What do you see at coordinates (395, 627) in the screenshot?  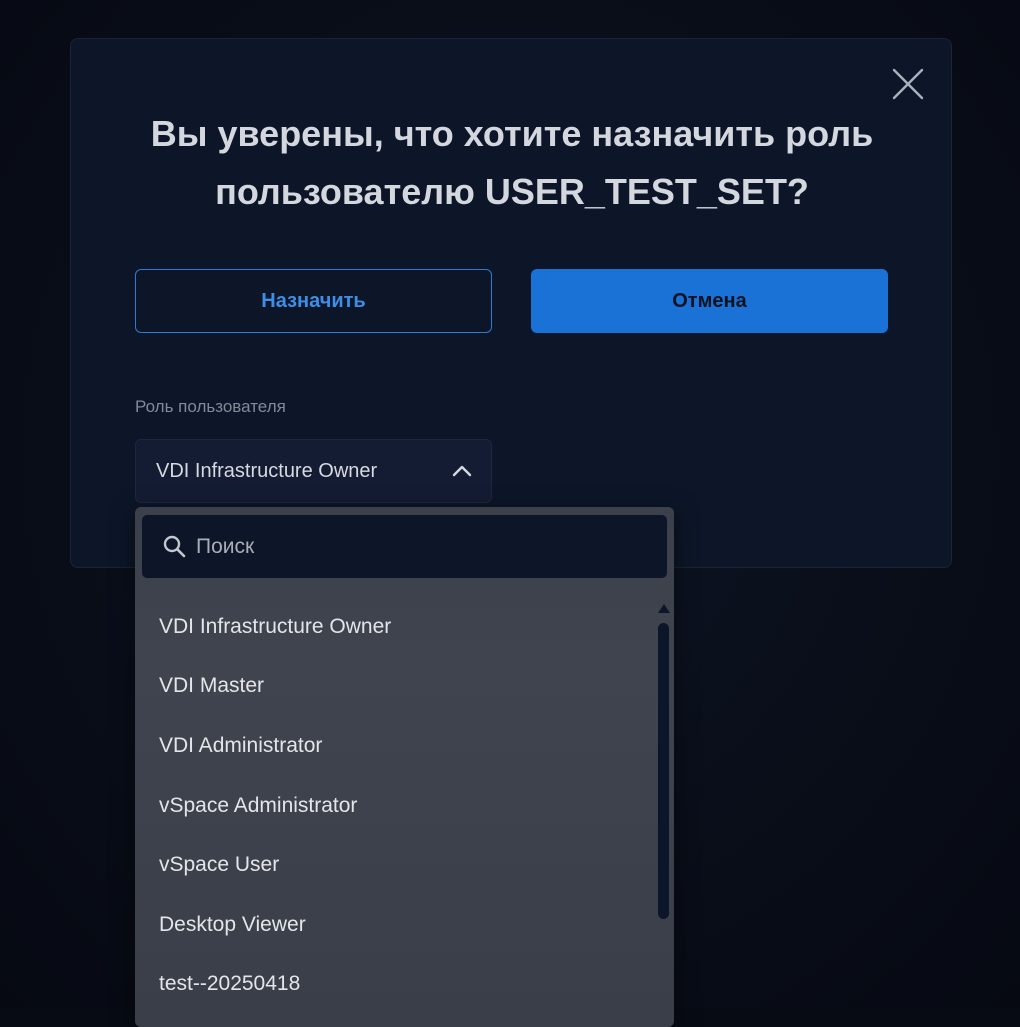 I see `dropdown-option: VDI Infrastructure Owner` at bounding box center [395, 627].